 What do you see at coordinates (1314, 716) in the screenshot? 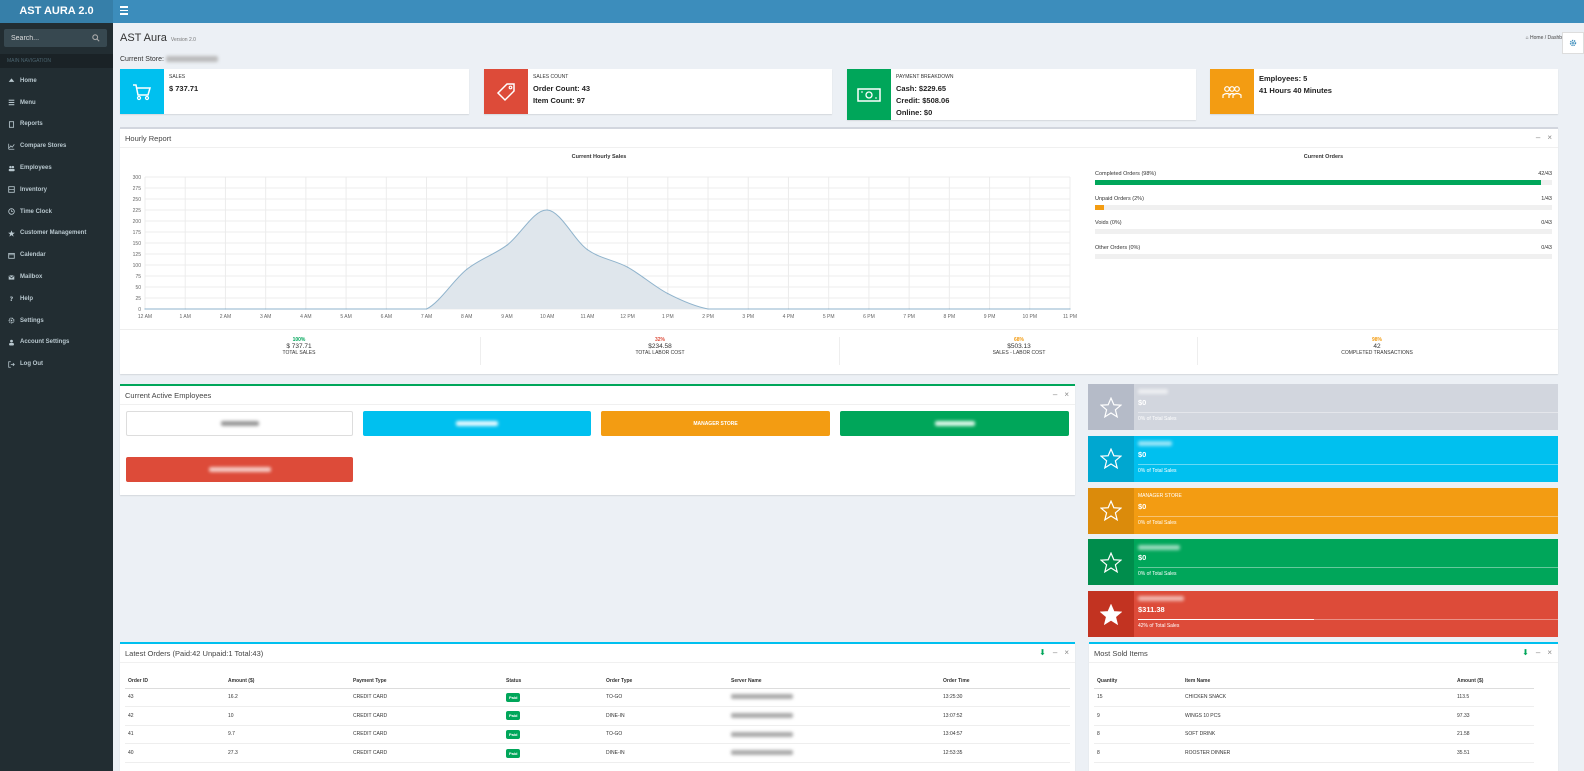
I see `table-row: 9 WINGS 10 PCS 97.33` at bounding box center [1314, 716].